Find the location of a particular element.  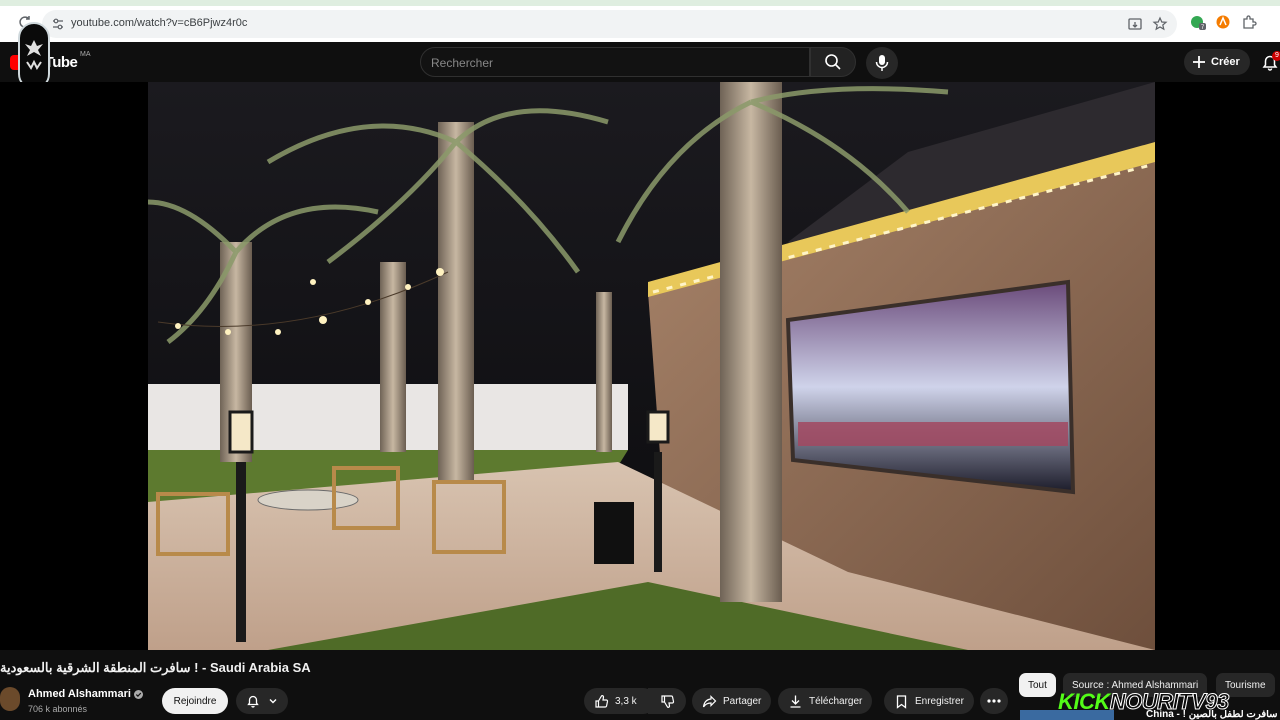

download-label: Télécharger is located at coordinates (836, 701).